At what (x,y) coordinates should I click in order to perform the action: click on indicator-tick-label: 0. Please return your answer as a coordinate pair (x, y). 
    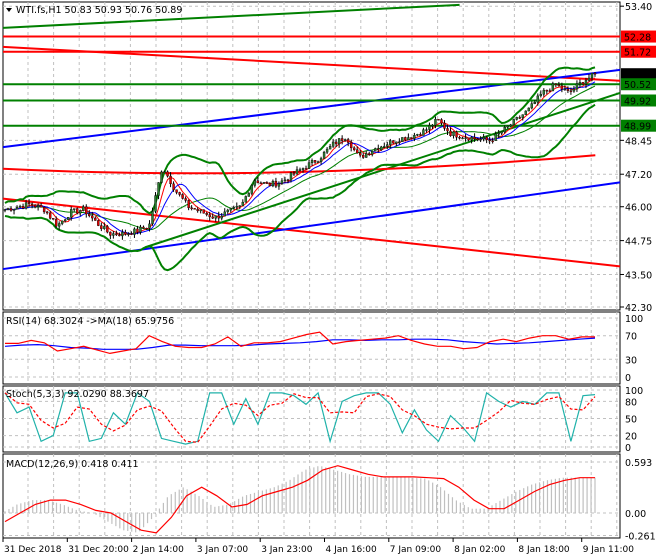
    Looking at the image, I should click on (628, 448).